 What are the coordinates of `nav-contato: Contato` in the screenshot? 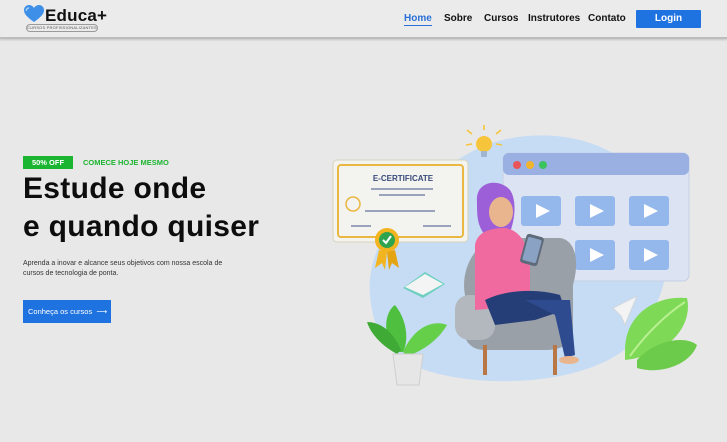 It's located at (607, 18).